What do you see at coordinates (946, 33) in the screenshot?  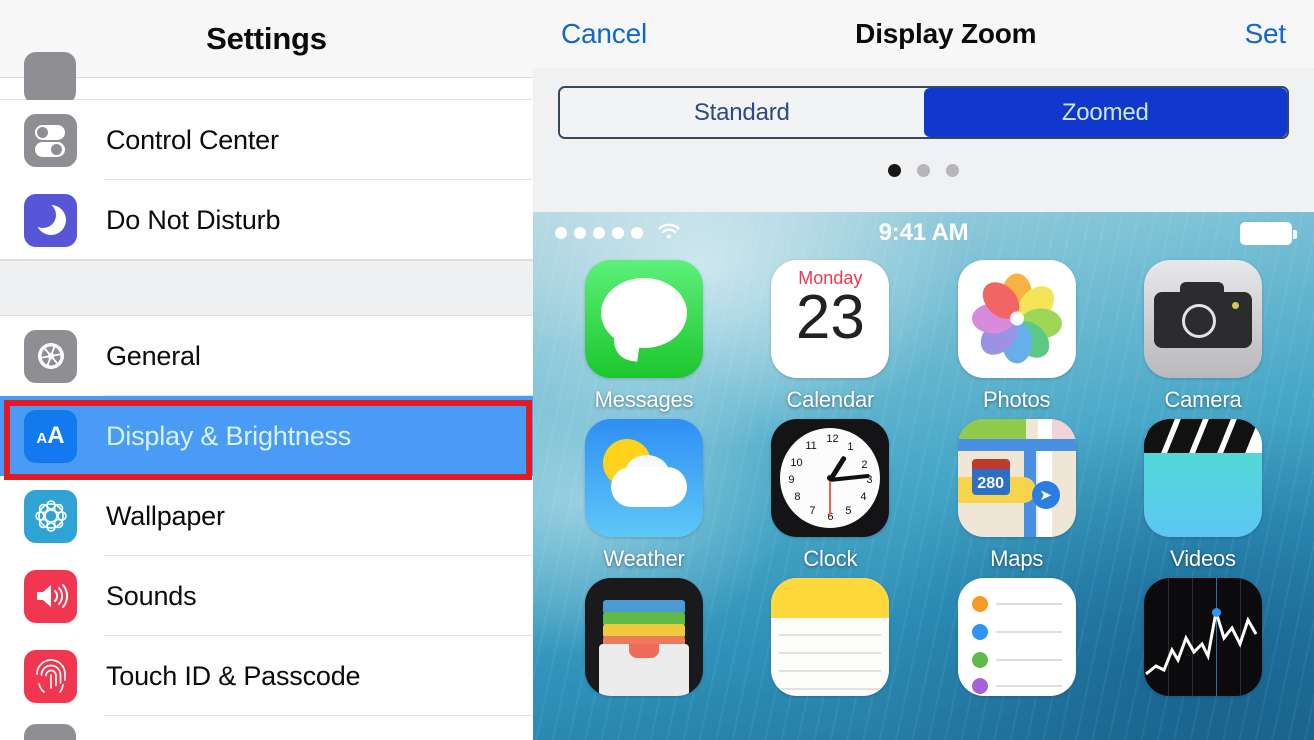 I see `display-zoom-title: Display Zoom` at bounding box center [946, 33].